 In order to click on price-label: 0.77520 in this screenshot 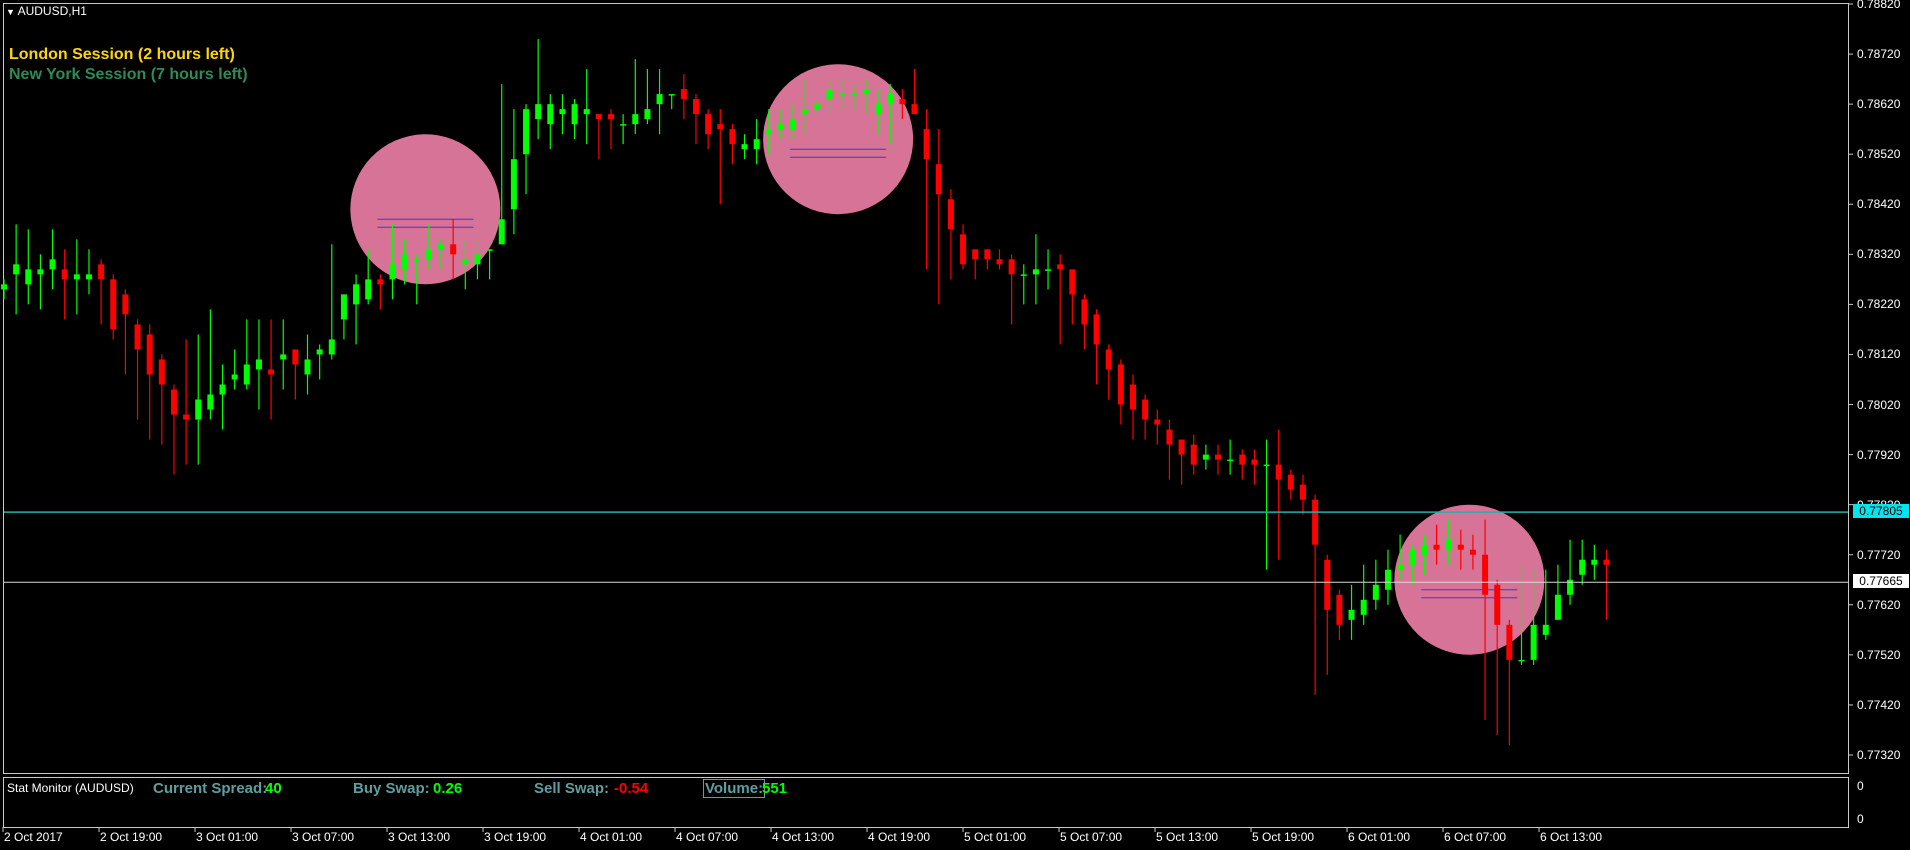, I will do `click(1879, 654)`.